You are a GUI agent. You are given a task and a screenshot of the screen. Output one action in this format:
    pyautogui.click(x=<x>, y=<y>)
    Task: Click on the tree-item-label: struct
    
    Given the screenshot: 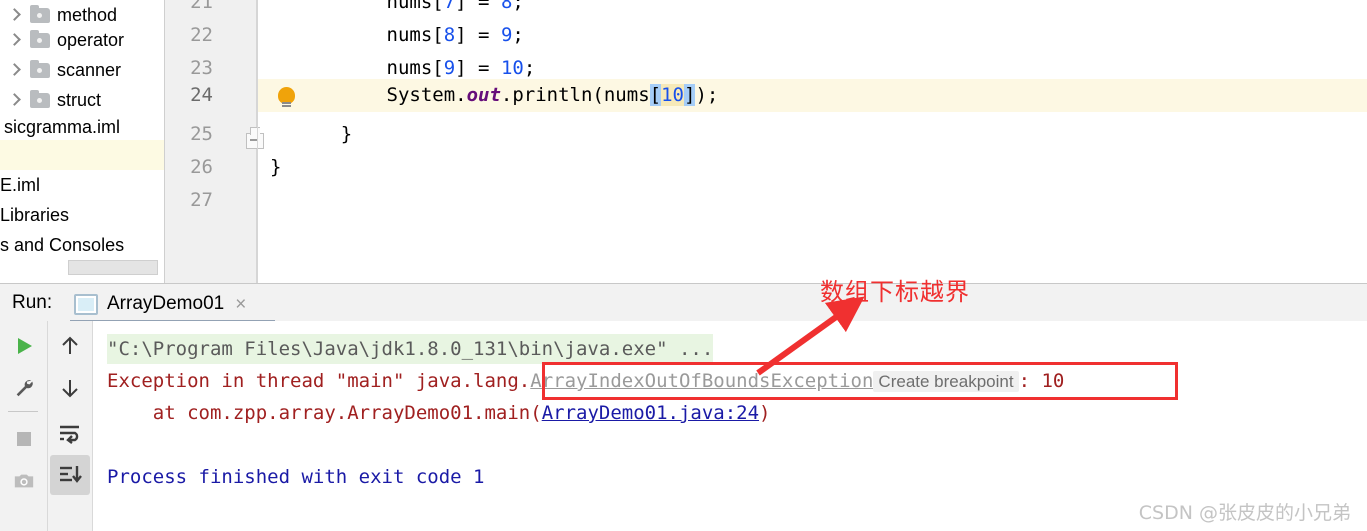 What is the action you would take?
    pyautogui.click(x=79, y=100)
    